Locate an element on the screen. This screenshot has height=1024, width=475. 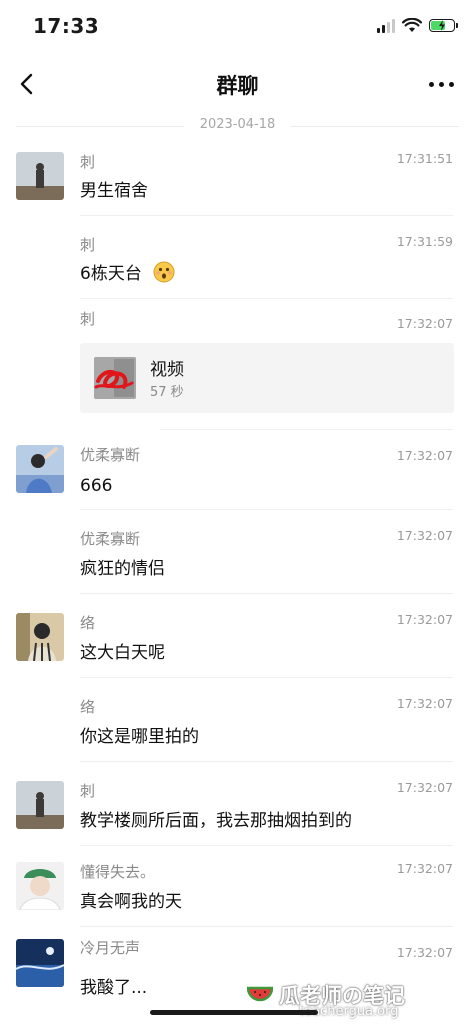
message-item: 刺 17:32:07 视频 57 秒 is located at coordinates (237, 367).